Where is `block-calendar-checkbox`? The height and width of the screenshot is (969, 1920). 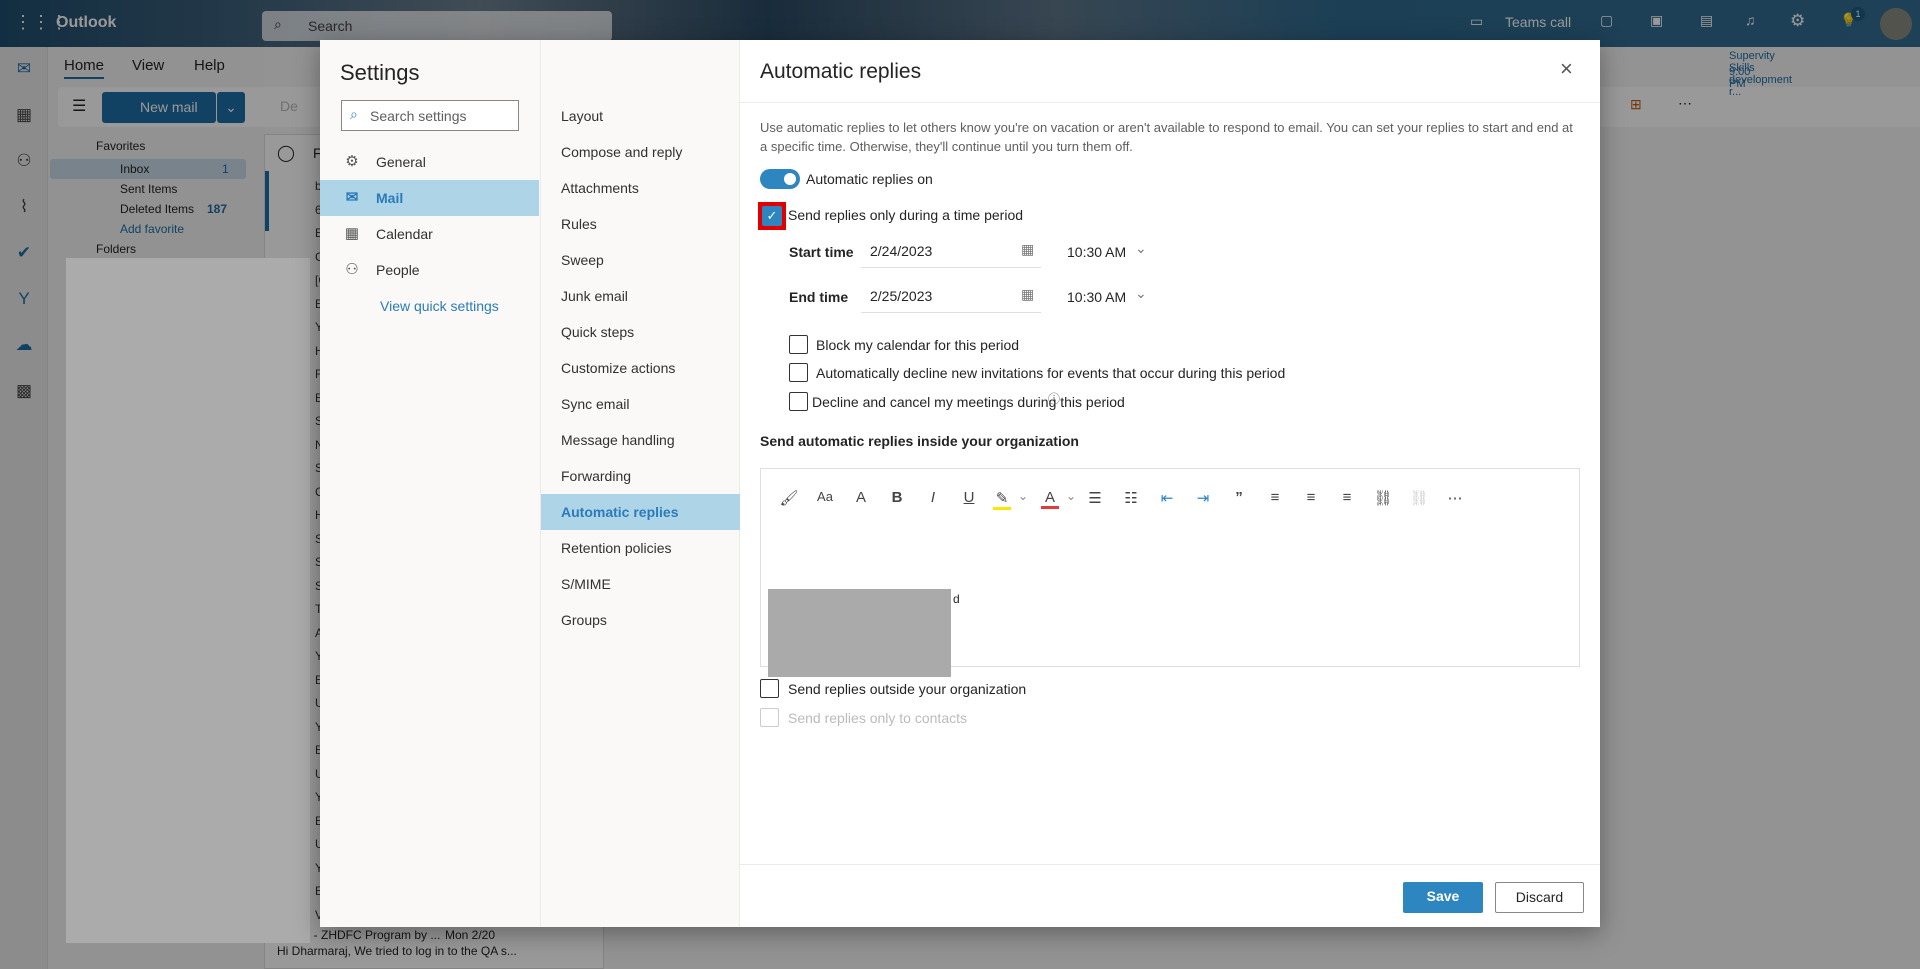
block-calendar-checkbox is located at coordinates (798, 344).